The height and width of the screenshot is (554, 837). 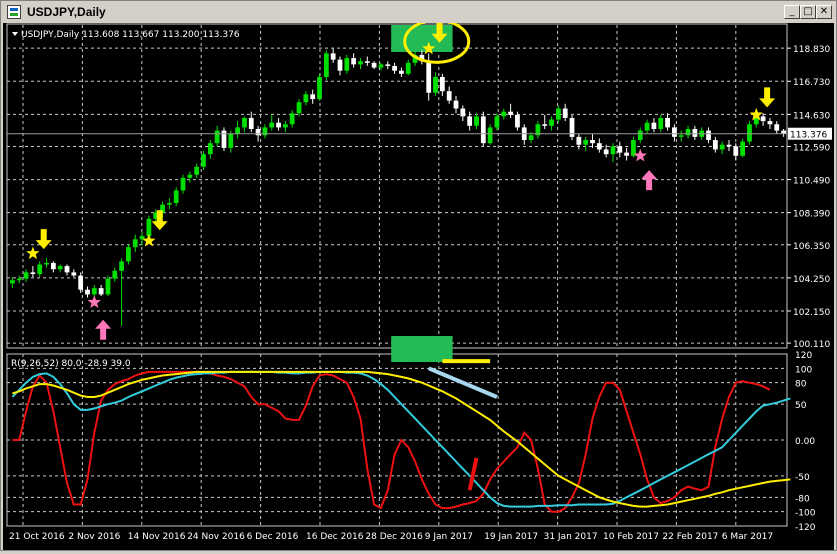 What do you see at coordinates (273, 537) in the screenshot?
I see `x-tick-label: 6 Dec 2016` at bounding box center [273, 537].